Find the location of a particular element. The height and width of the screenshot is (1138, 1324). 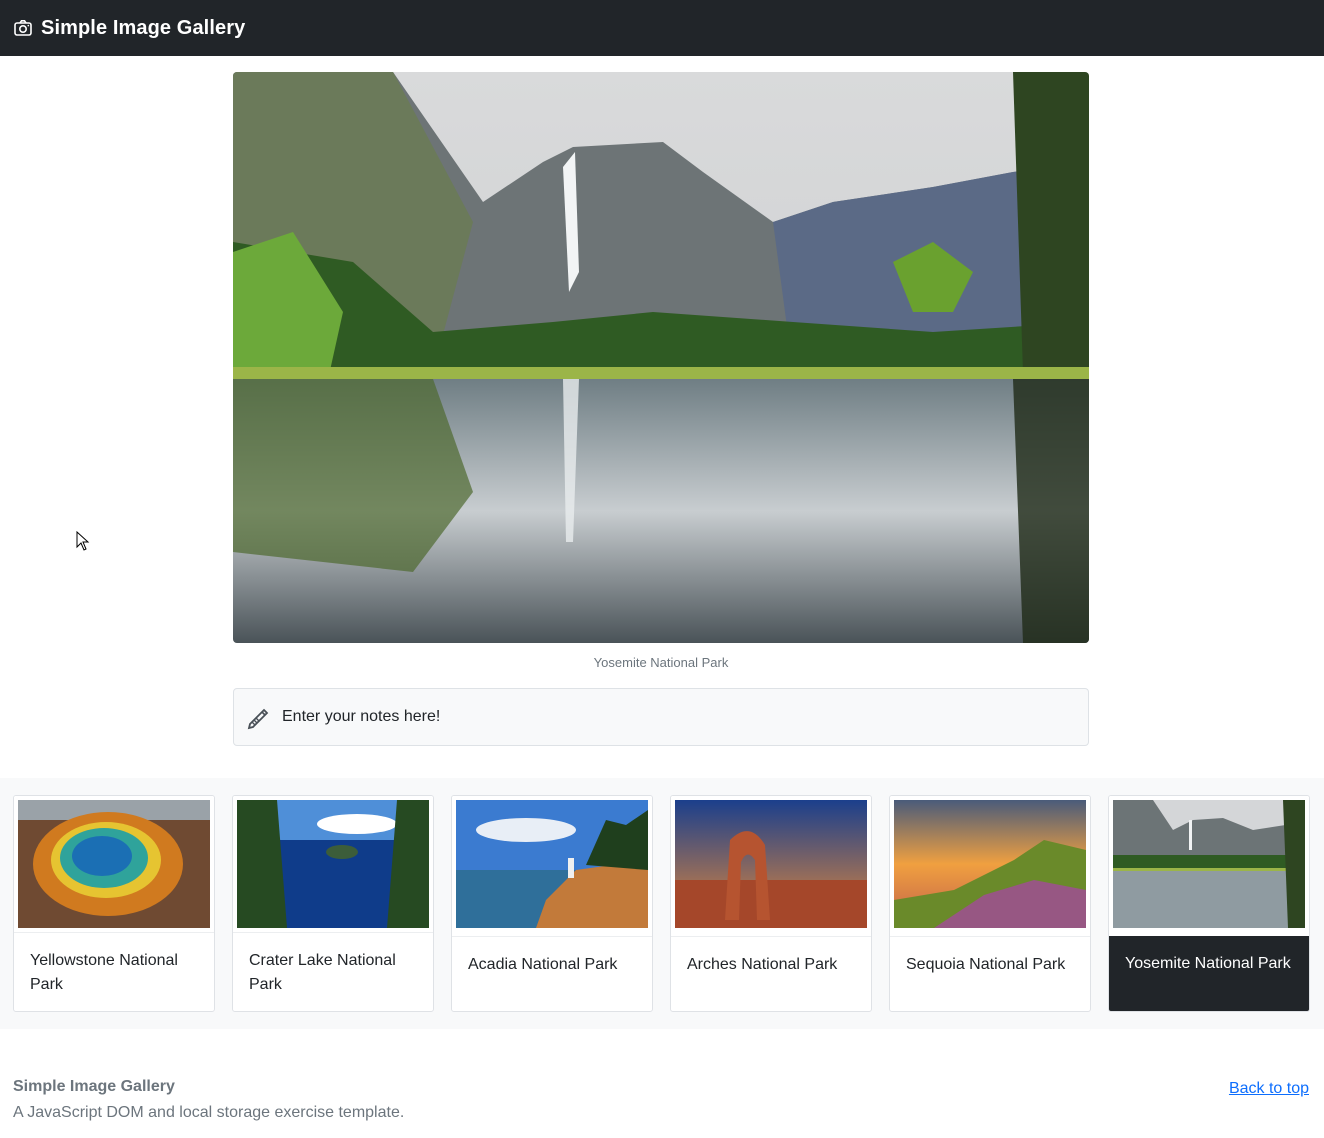

thumbnail-label: Yosemite National Park is located at coordinates (1209, 973).